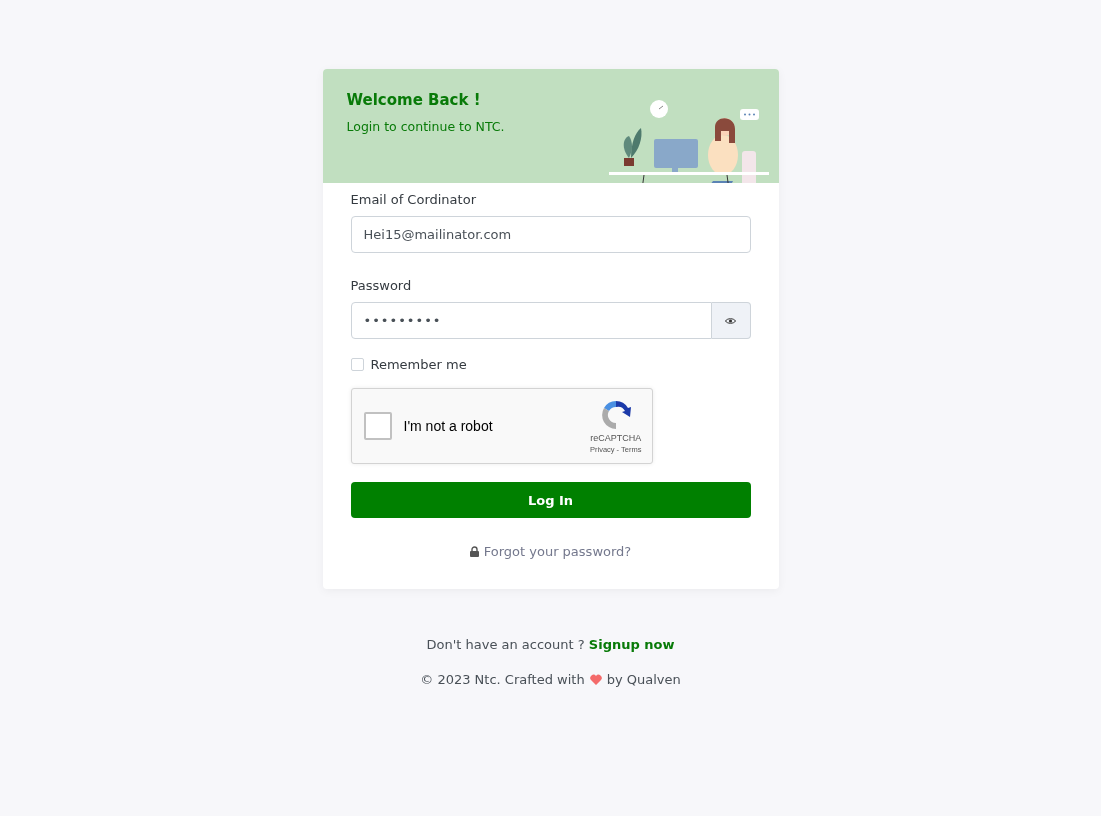  Describe the element at coordinates (381, 285) in the screenshot. I see `field-label: Password` at that location.